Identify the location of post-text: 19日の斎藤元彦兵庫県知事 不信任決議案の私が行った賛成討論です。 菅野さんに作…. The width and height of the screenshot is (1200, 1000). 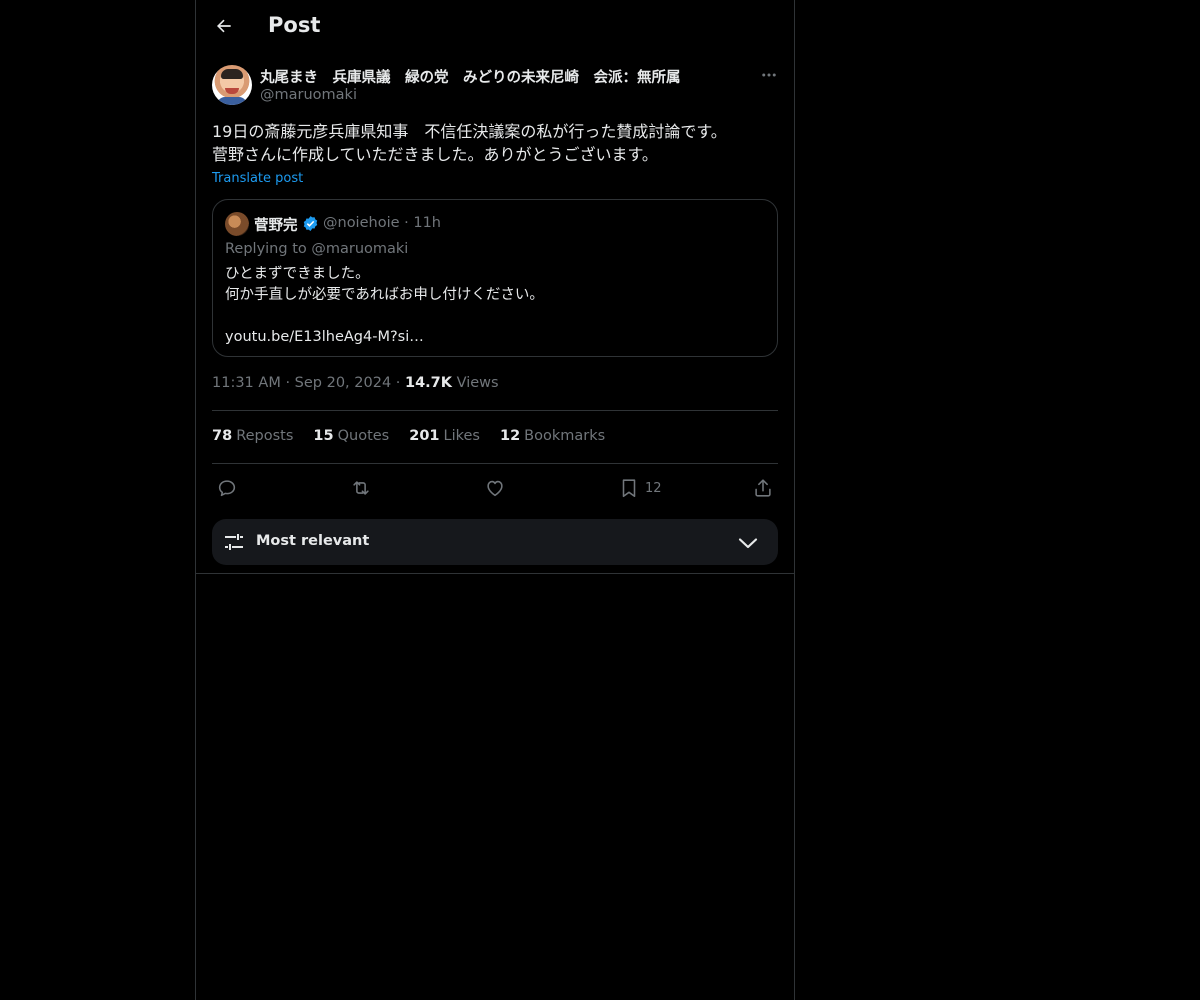
(495, 143).